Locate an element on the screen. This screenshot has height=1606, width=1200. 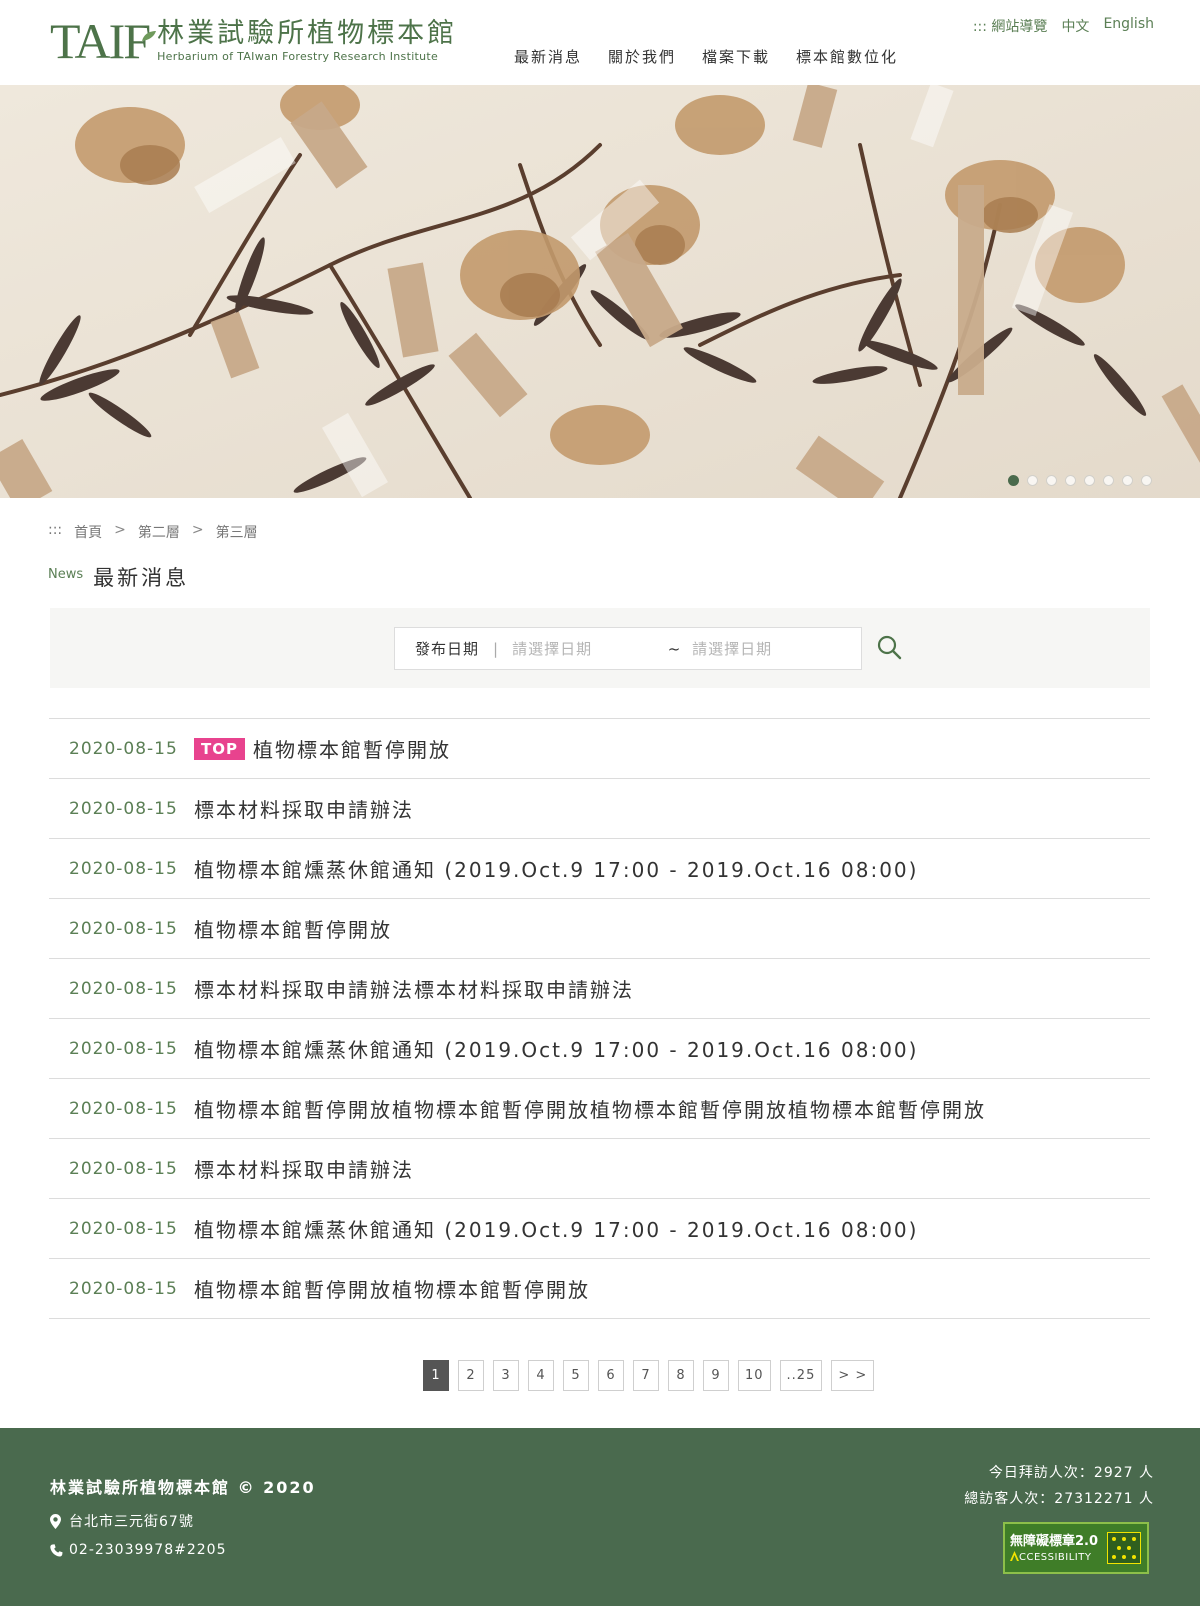
date-range-box: 發布日期 | ~ is located at coordinates (628, 648).